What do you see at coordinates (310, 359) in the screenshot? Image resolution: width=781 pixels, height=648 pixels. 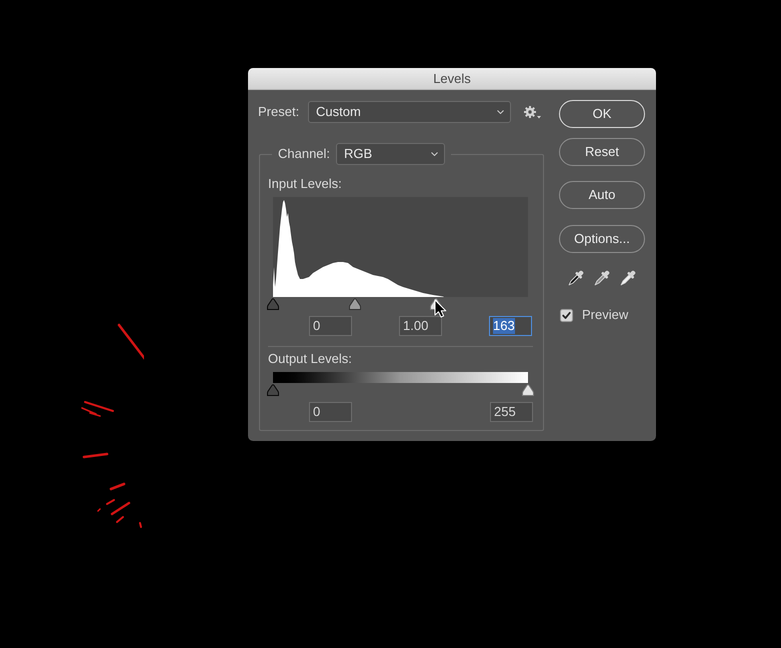 I see `output-levels-label: Output Levels:` at bounding box center [310, 359].